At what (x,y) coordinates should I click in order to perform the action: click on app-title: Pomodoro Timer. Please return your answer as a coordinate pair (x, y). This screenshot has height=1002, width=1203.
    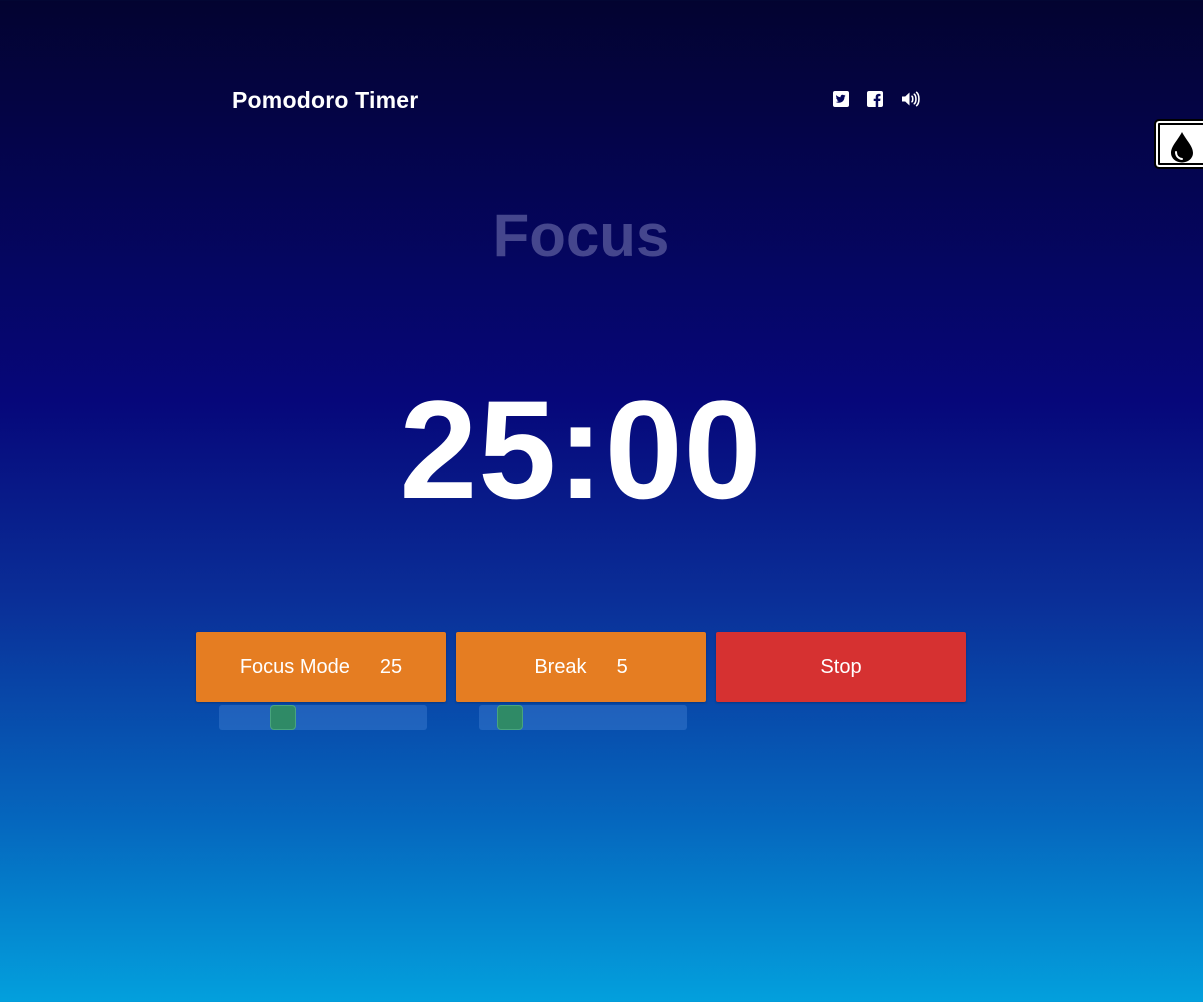
    Looking at the image, I should click on (325, 100).